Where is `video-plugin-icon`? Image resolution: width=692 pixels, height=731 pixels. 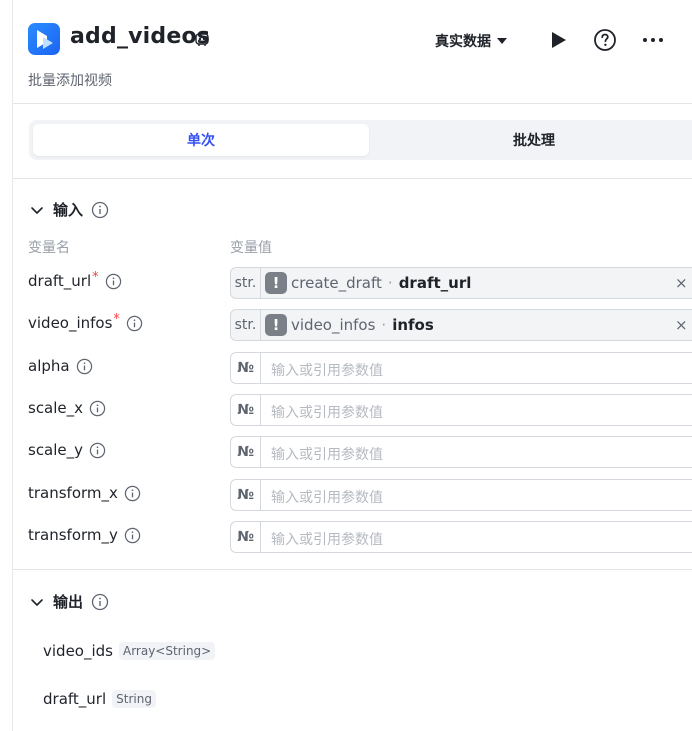
video-plugin-icon is located at coordinates (44, 39).